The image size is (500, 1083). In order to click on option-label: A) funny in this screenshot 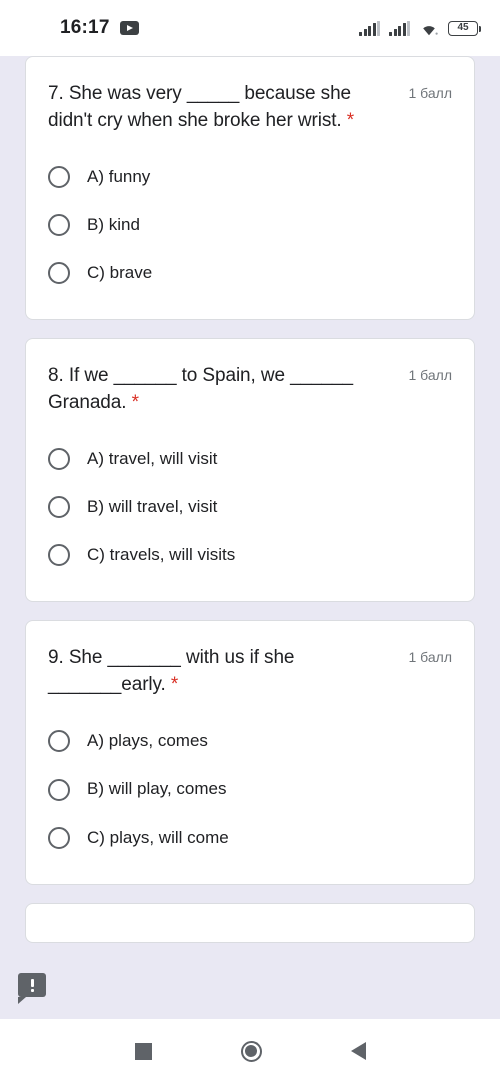, I will do `click(119, 176)`.